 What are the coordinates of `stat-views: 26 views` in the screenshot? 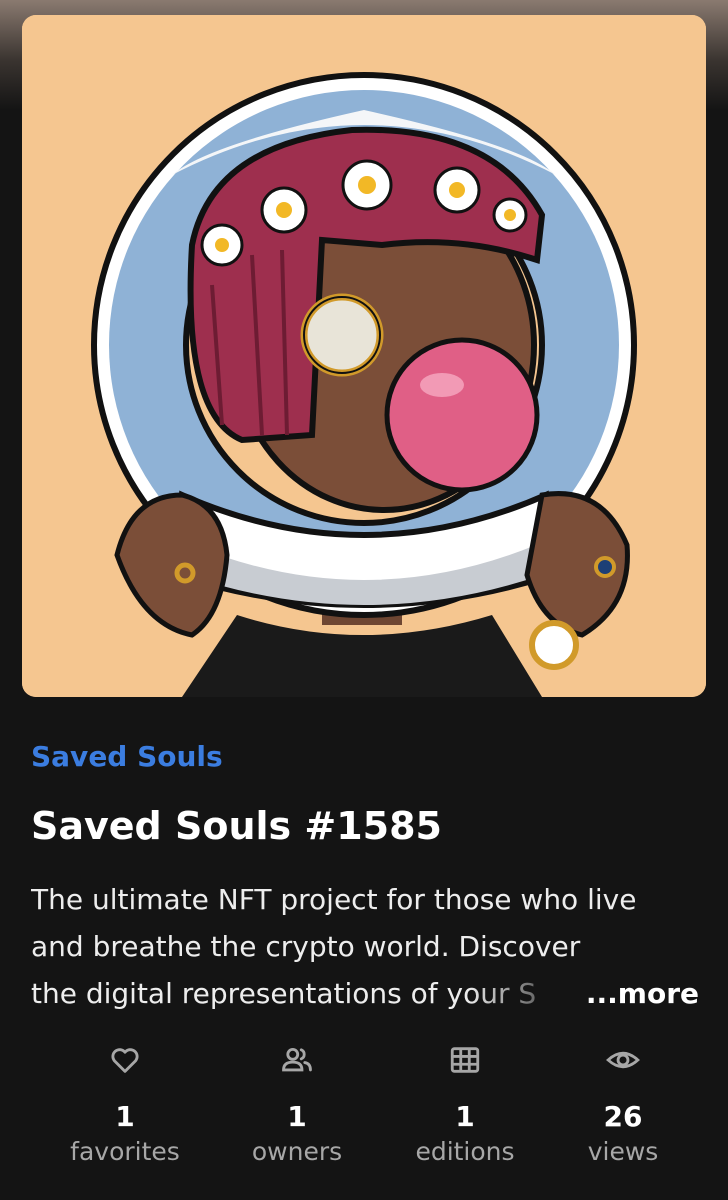 It's located at (623, 1103).